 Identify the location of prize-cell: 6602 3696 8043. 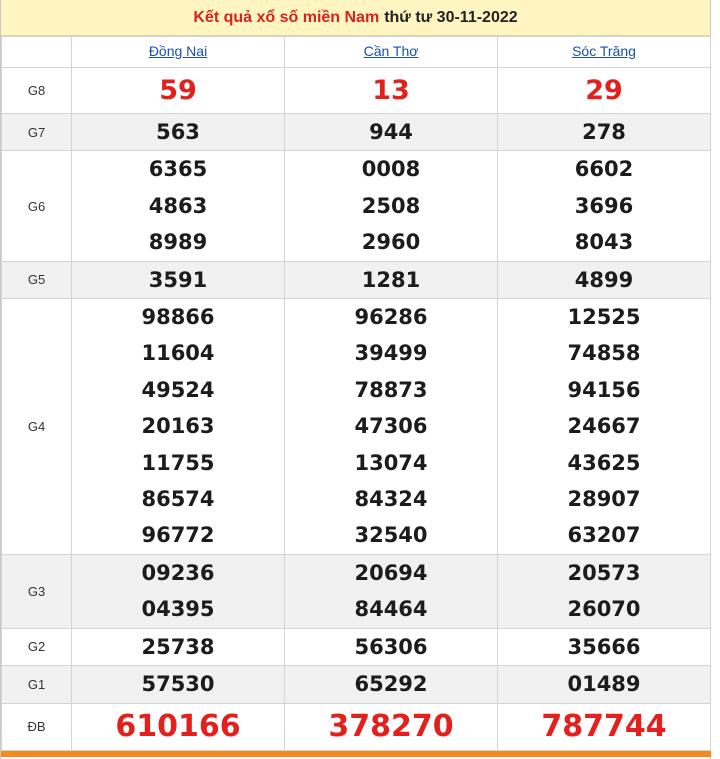
(604, 206).